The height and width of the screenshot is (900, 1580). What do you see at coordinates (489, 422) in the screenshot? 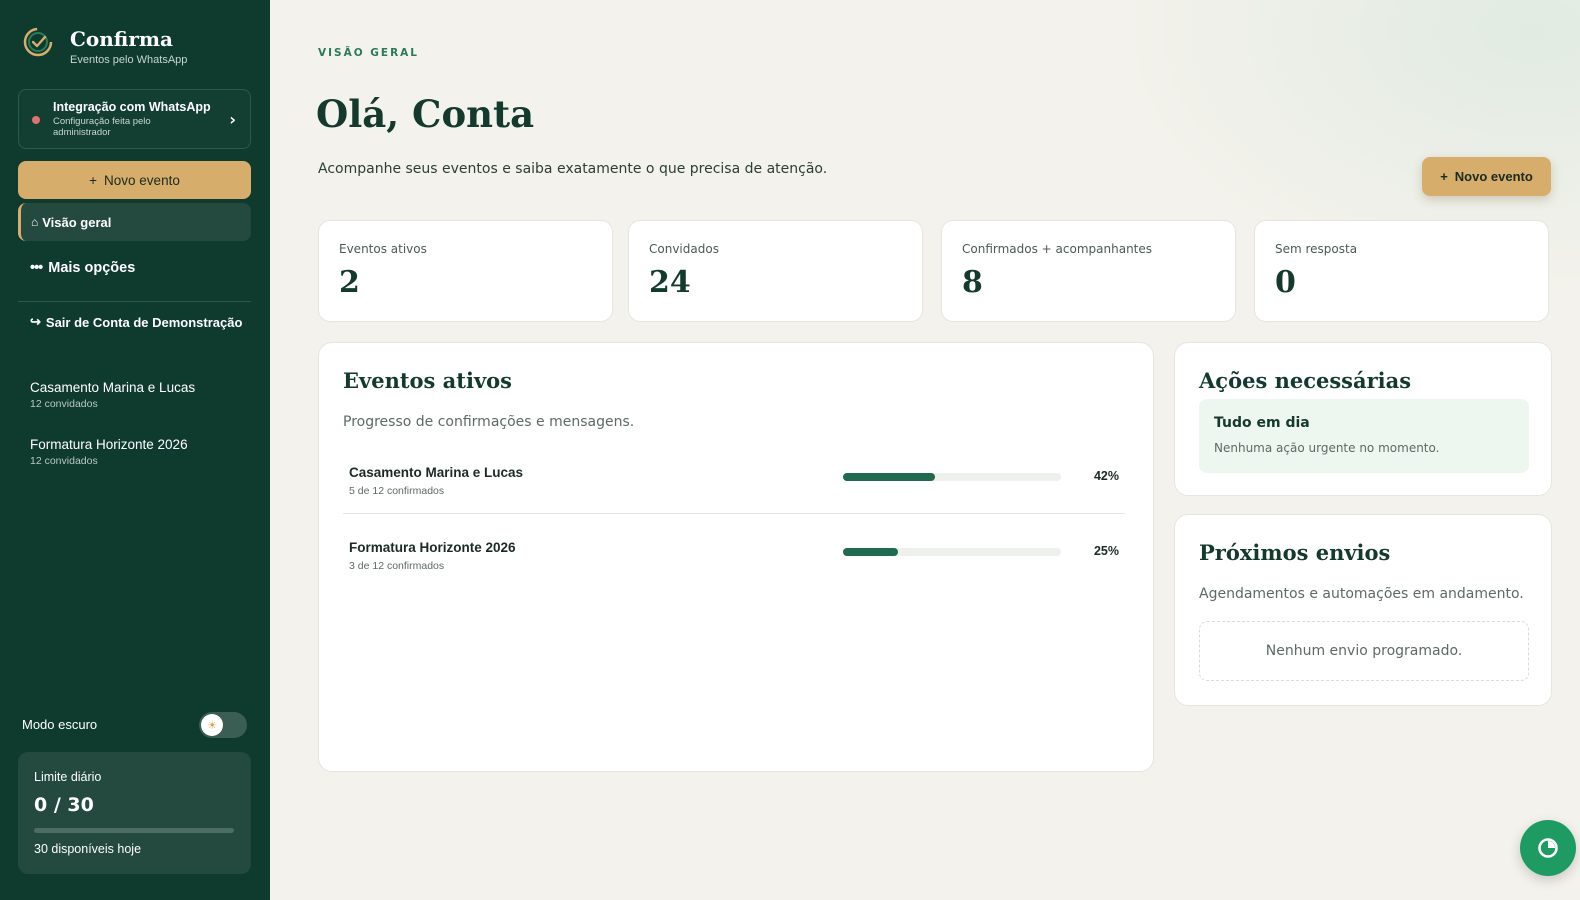
I see `active-events-subtitle: Progresso de confirmações e mensagens.` at bounding box center [489, 422].